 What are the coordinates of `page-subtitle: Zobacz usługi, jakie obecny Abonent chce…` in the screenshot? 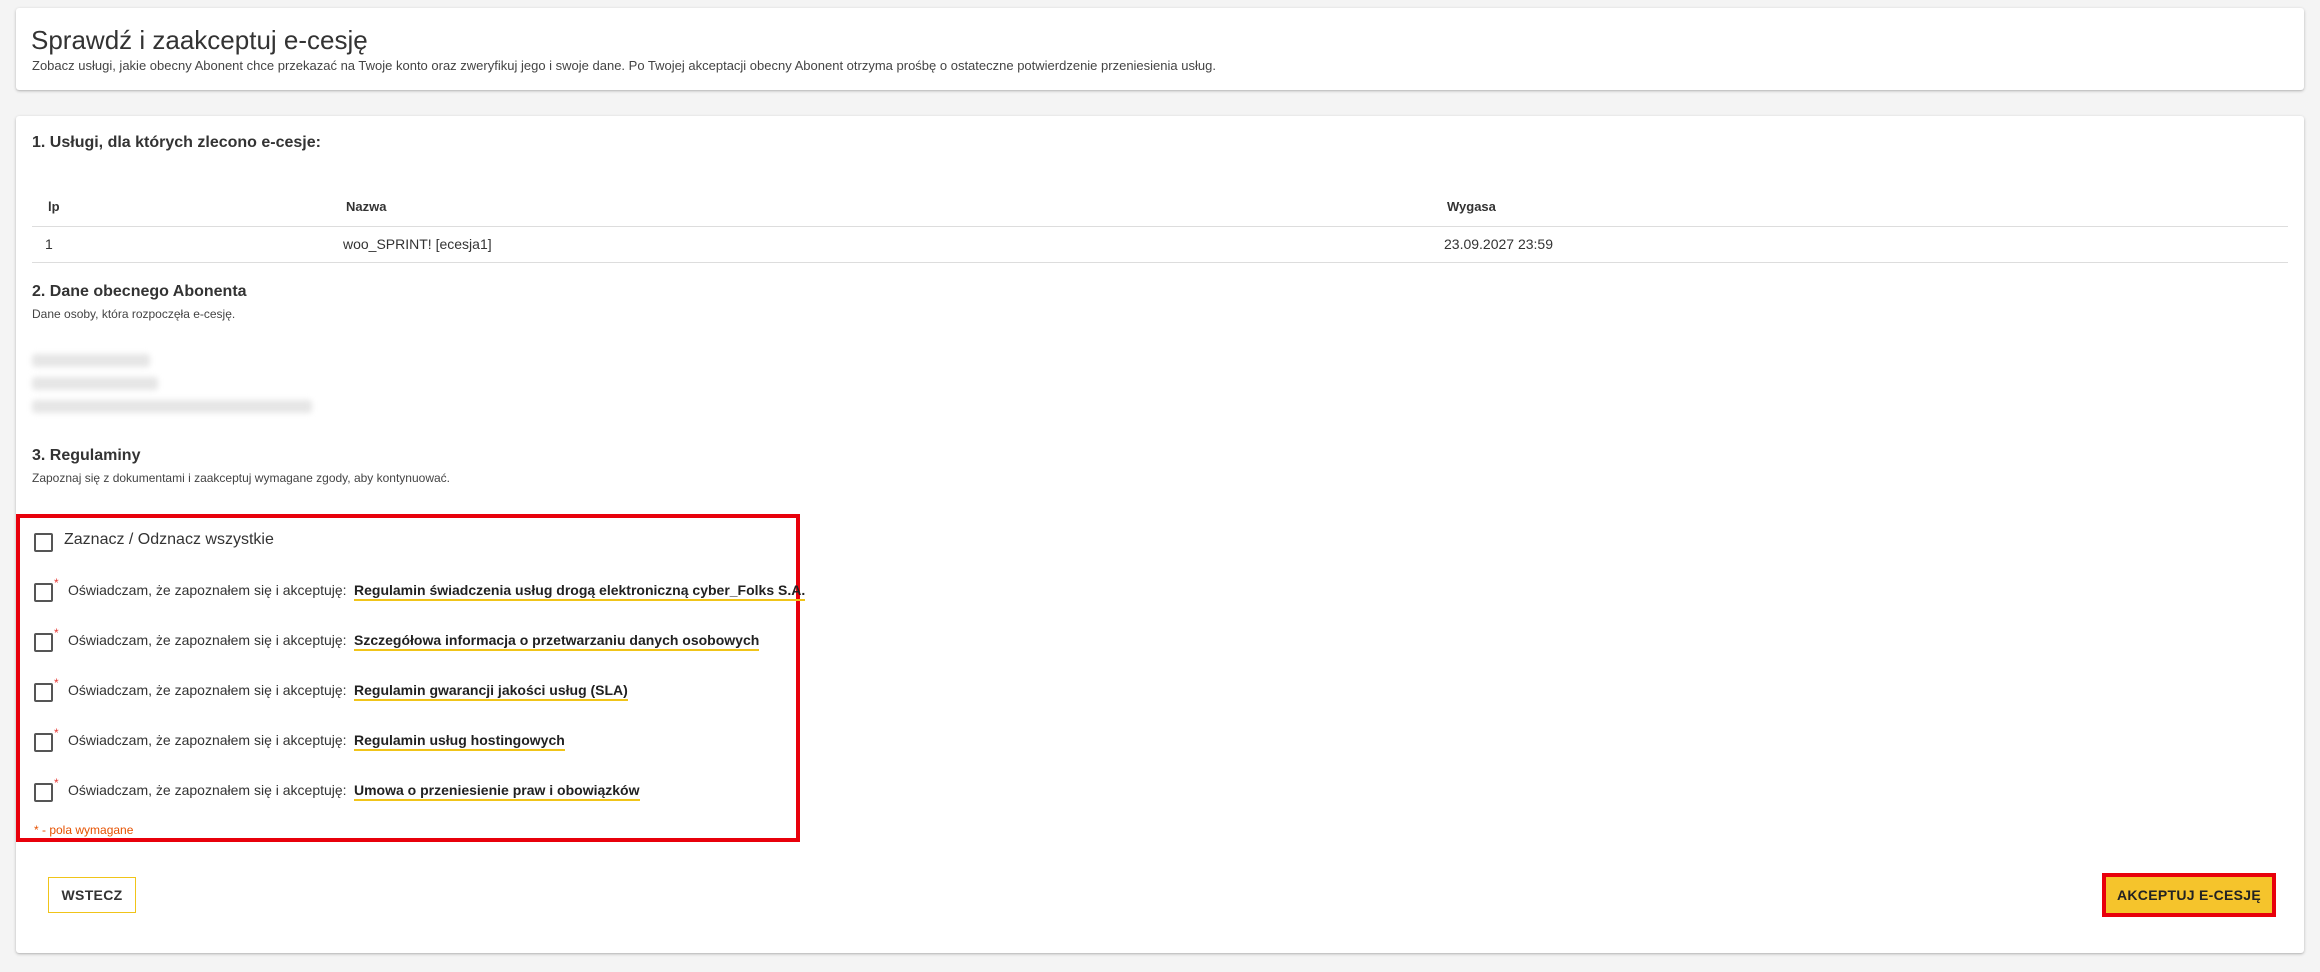 It's located at (624, 65).